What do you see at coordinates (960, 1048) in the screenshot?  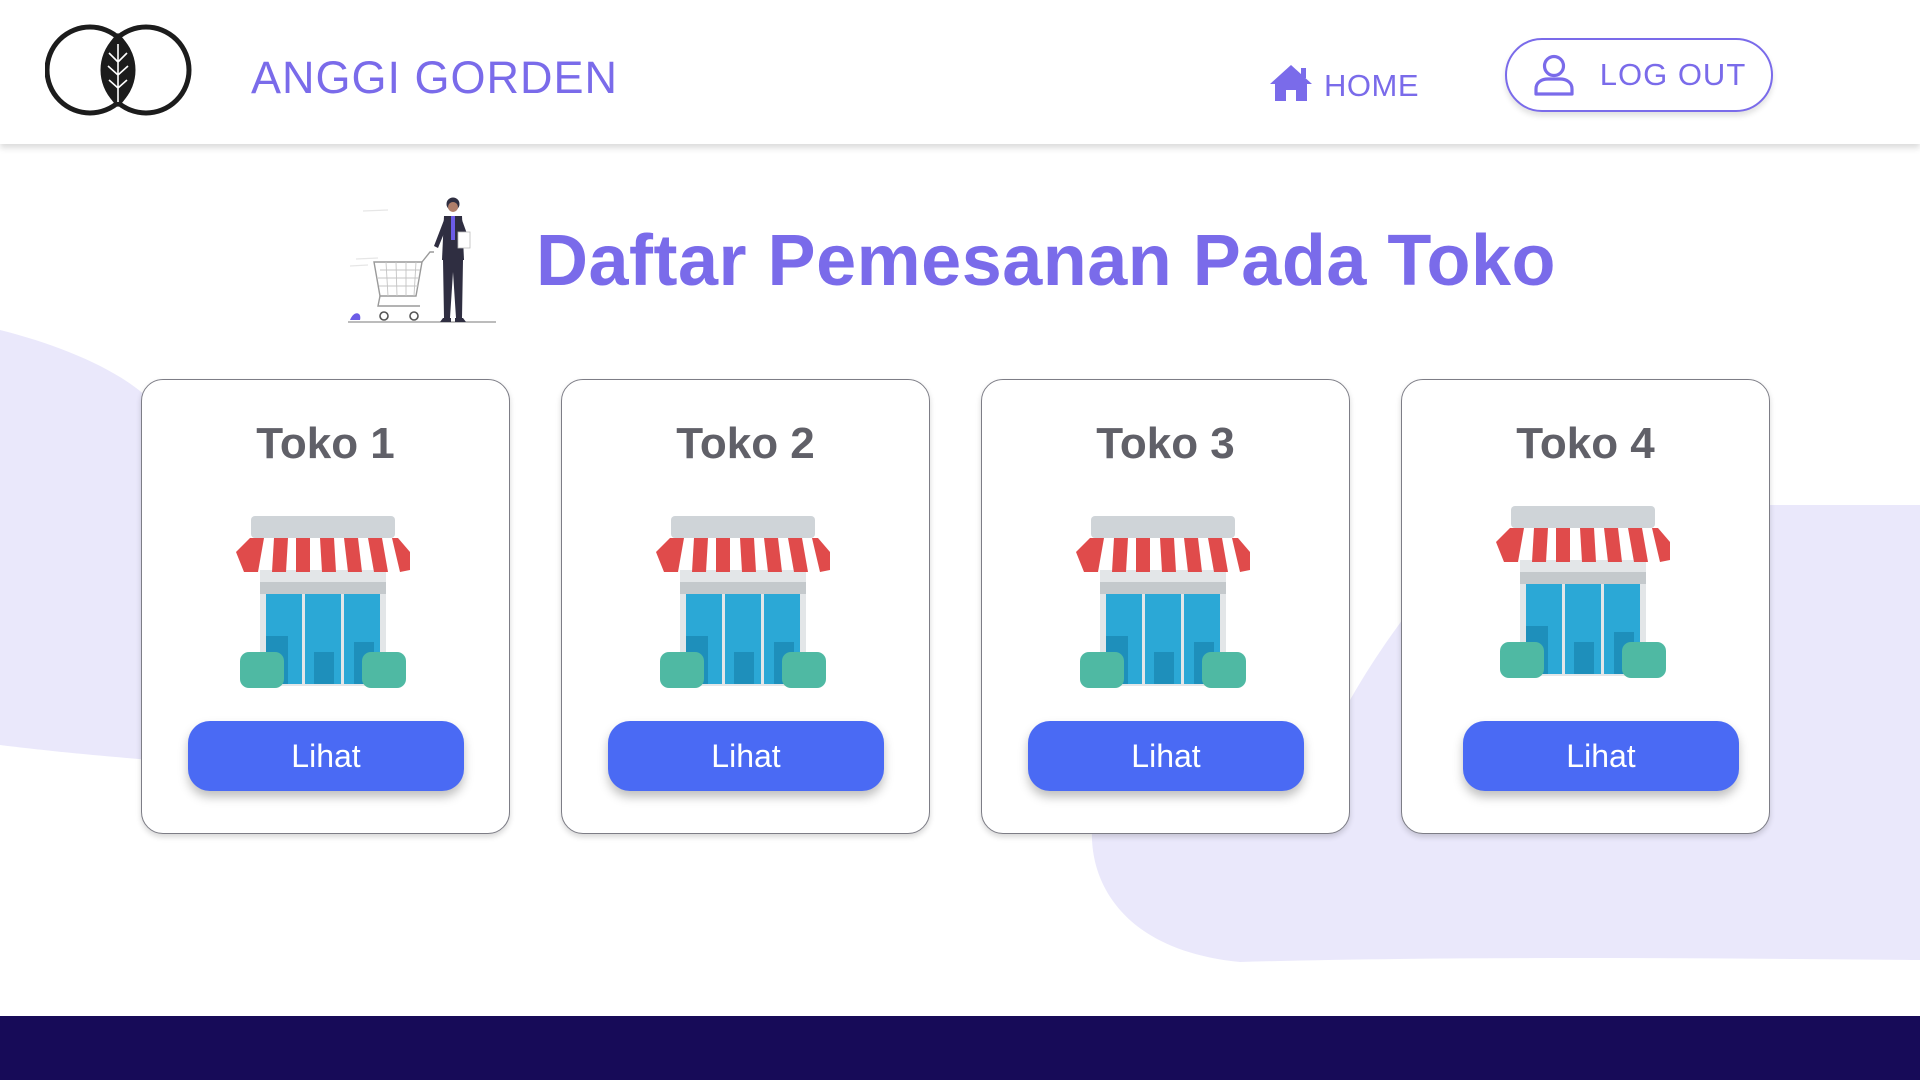 I see `footer-bar` at bounding box center [960, 1048].